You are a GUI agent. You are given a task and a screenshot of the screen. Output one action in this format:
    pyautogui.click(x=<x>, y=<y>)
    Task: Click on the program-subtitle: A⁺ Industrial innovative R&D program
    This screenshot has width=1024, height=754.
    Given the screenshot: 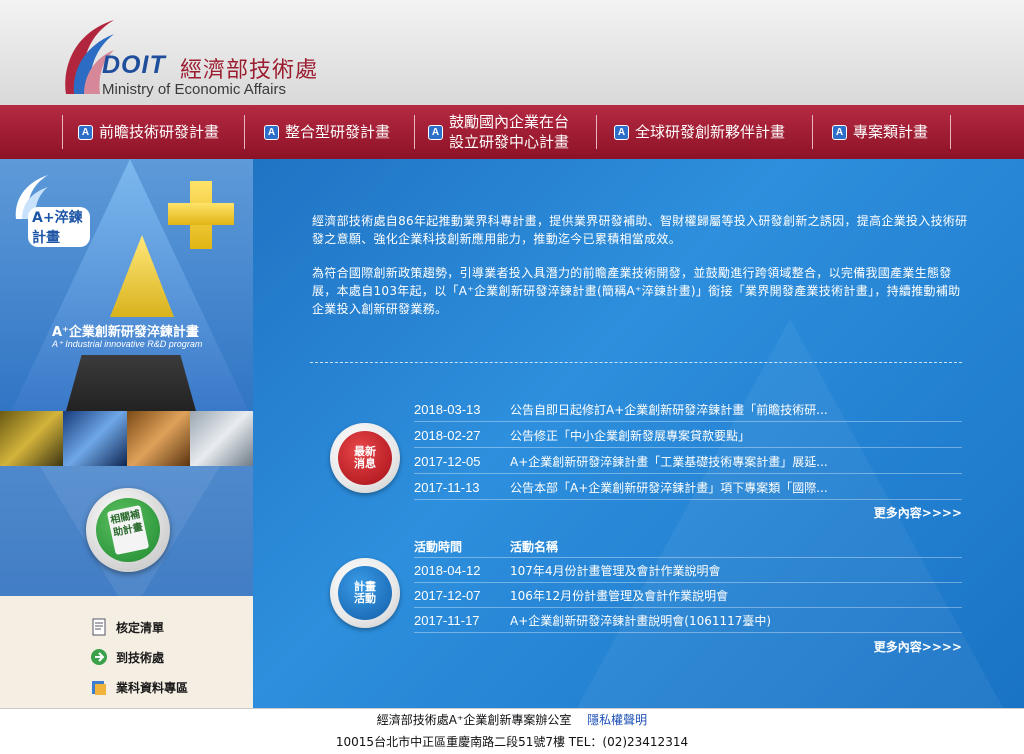 What is the action you would take?
    pyautogui.click(x=127, y=344)
    